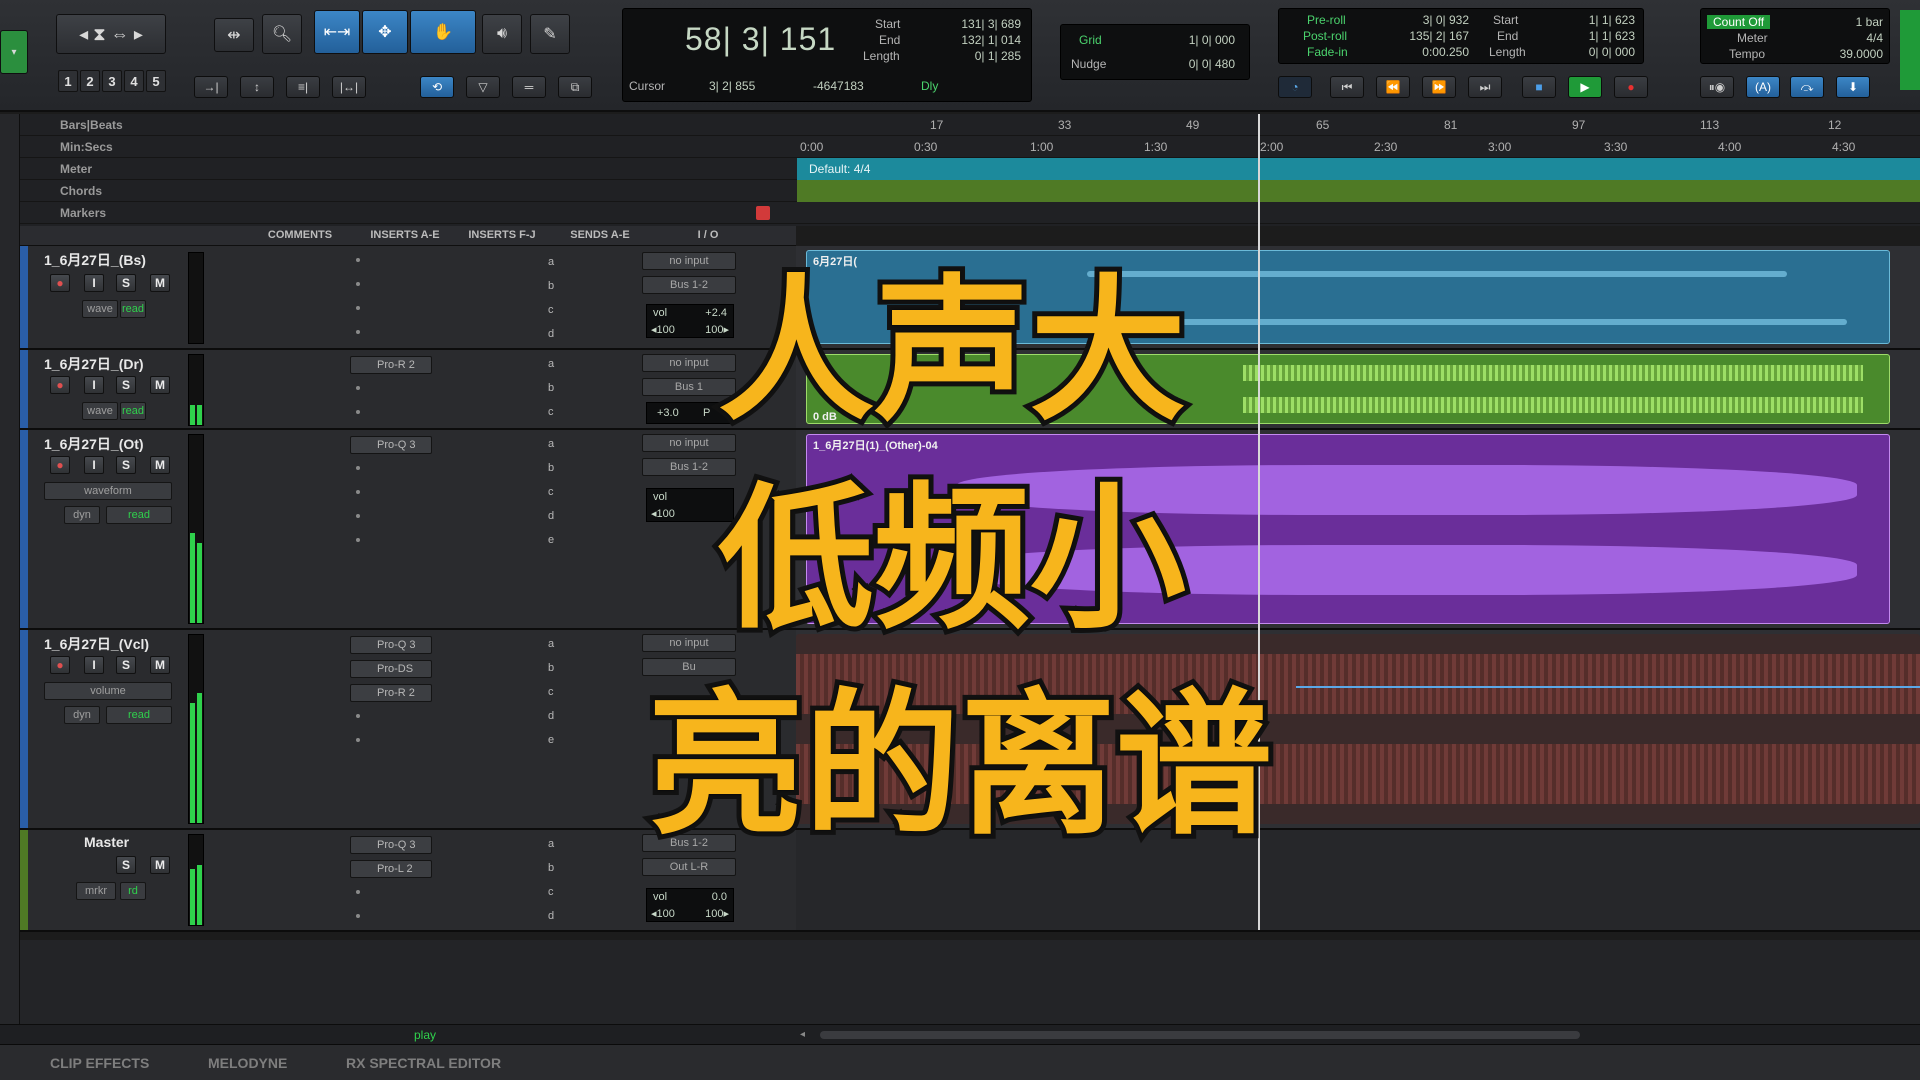 The image size is (1920, 1080). I want to click on count-off-button: Count Off, so click(1739, 22).